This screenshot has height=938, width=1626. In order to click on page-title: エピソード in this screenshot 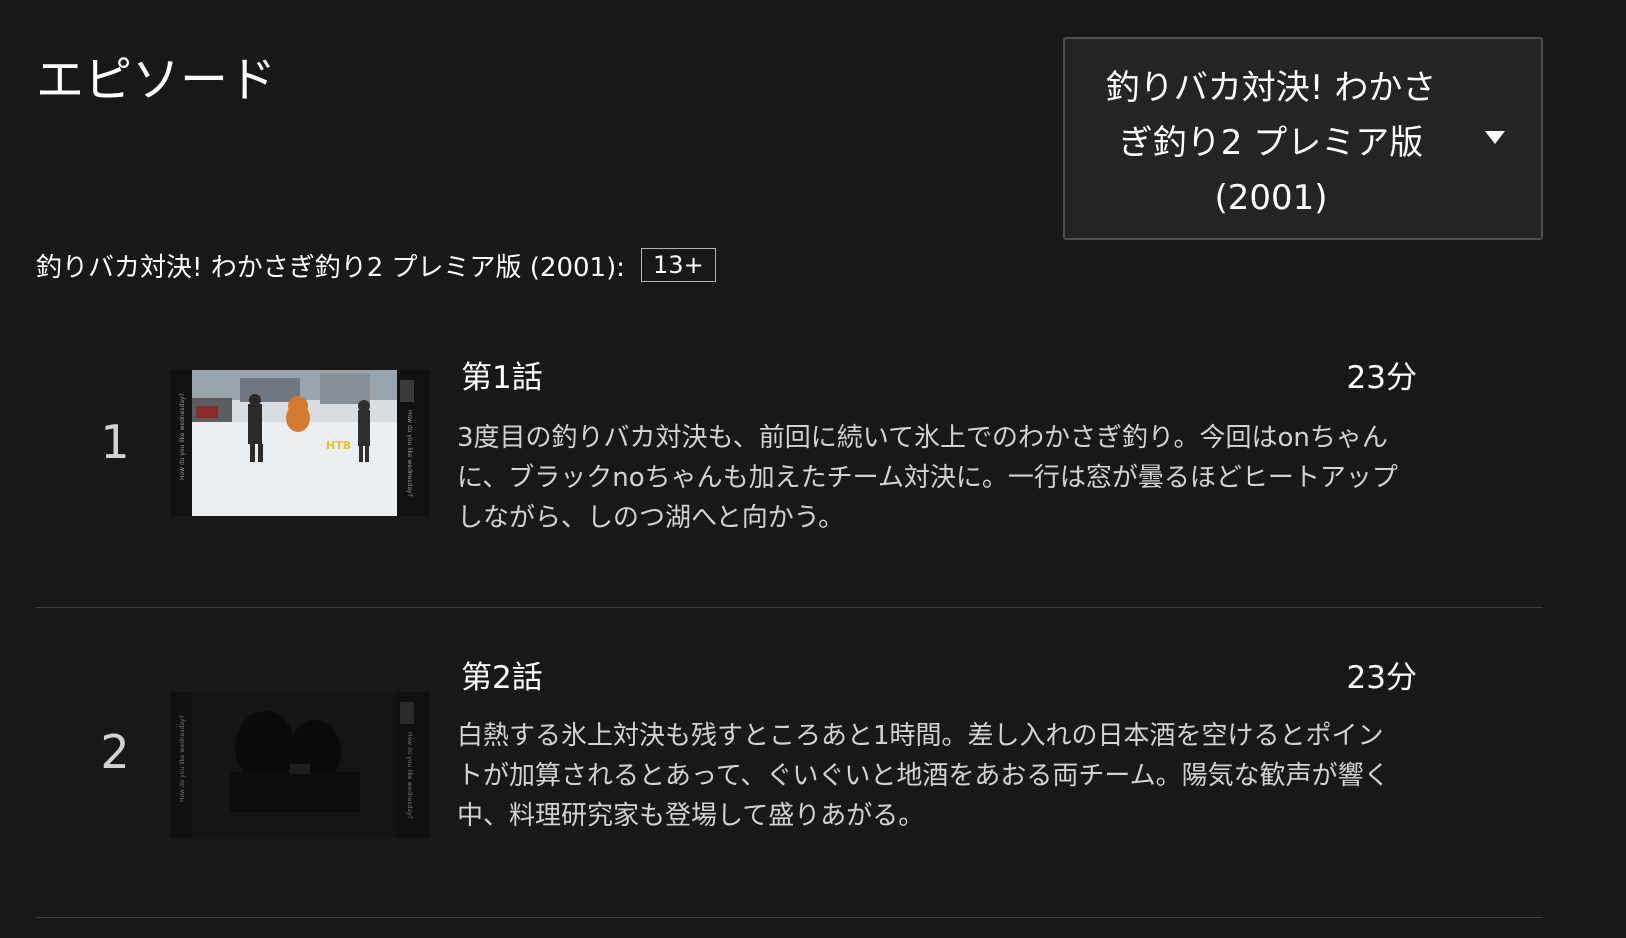, I will do `click(156, 80)`.